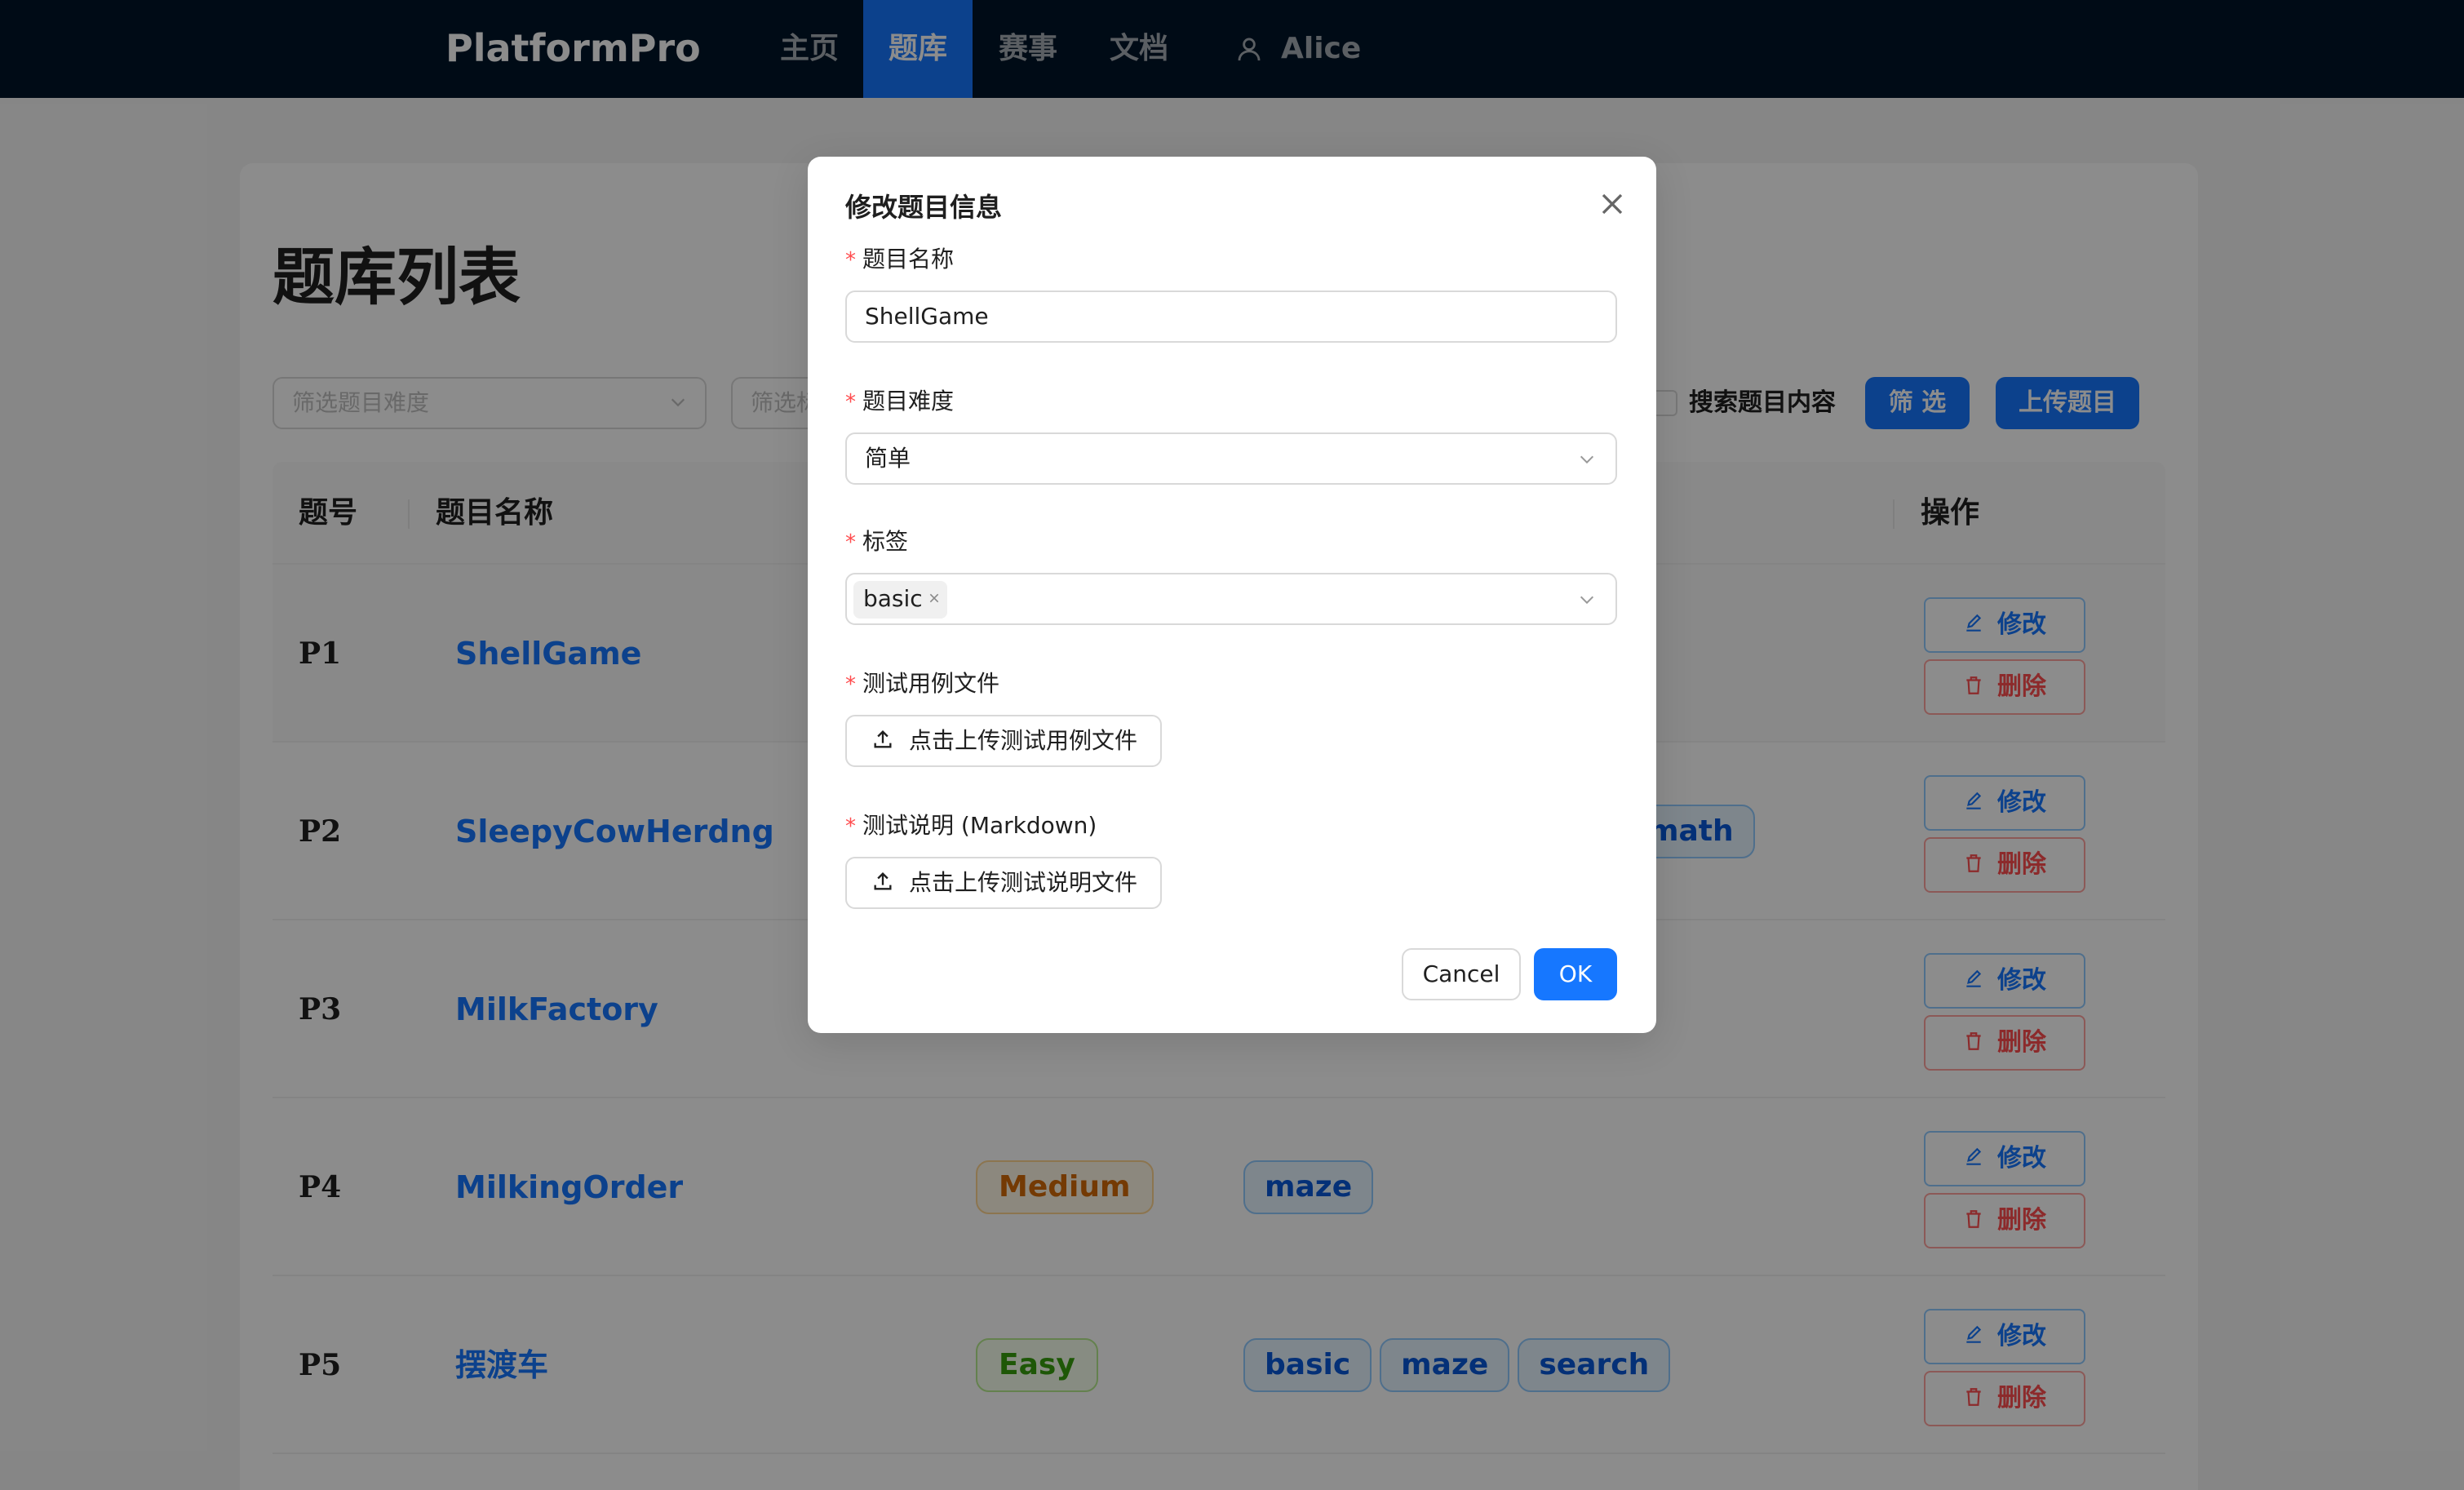 The width and height of the screenshot is (2464, 1490). What do you see at coordinates (927, 316) in the screenshot?
I see `problem-name-value: ShellGame` at bounding box center [927, 316].